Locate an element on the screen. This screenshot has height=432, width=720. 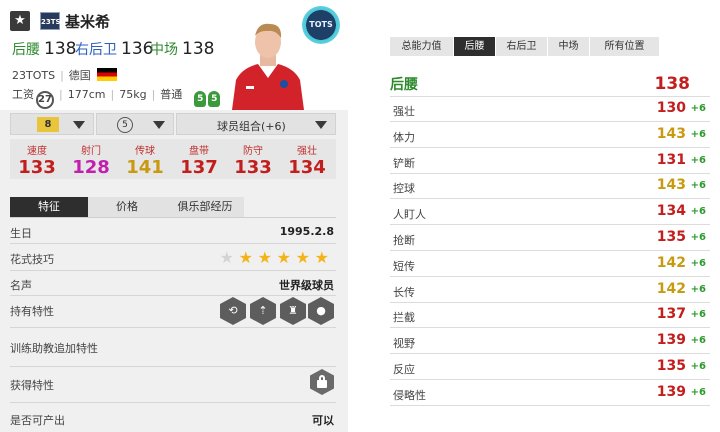
position-tertiary: 中场 138 is located at coordinates (182, 49).